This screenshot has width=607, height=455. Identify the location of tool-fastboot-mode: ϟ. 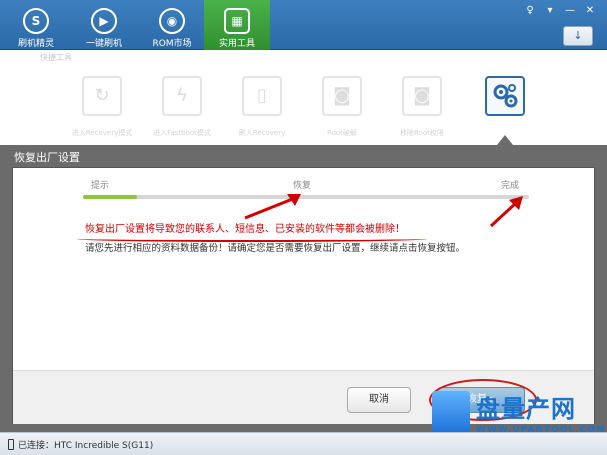
(182, 96).